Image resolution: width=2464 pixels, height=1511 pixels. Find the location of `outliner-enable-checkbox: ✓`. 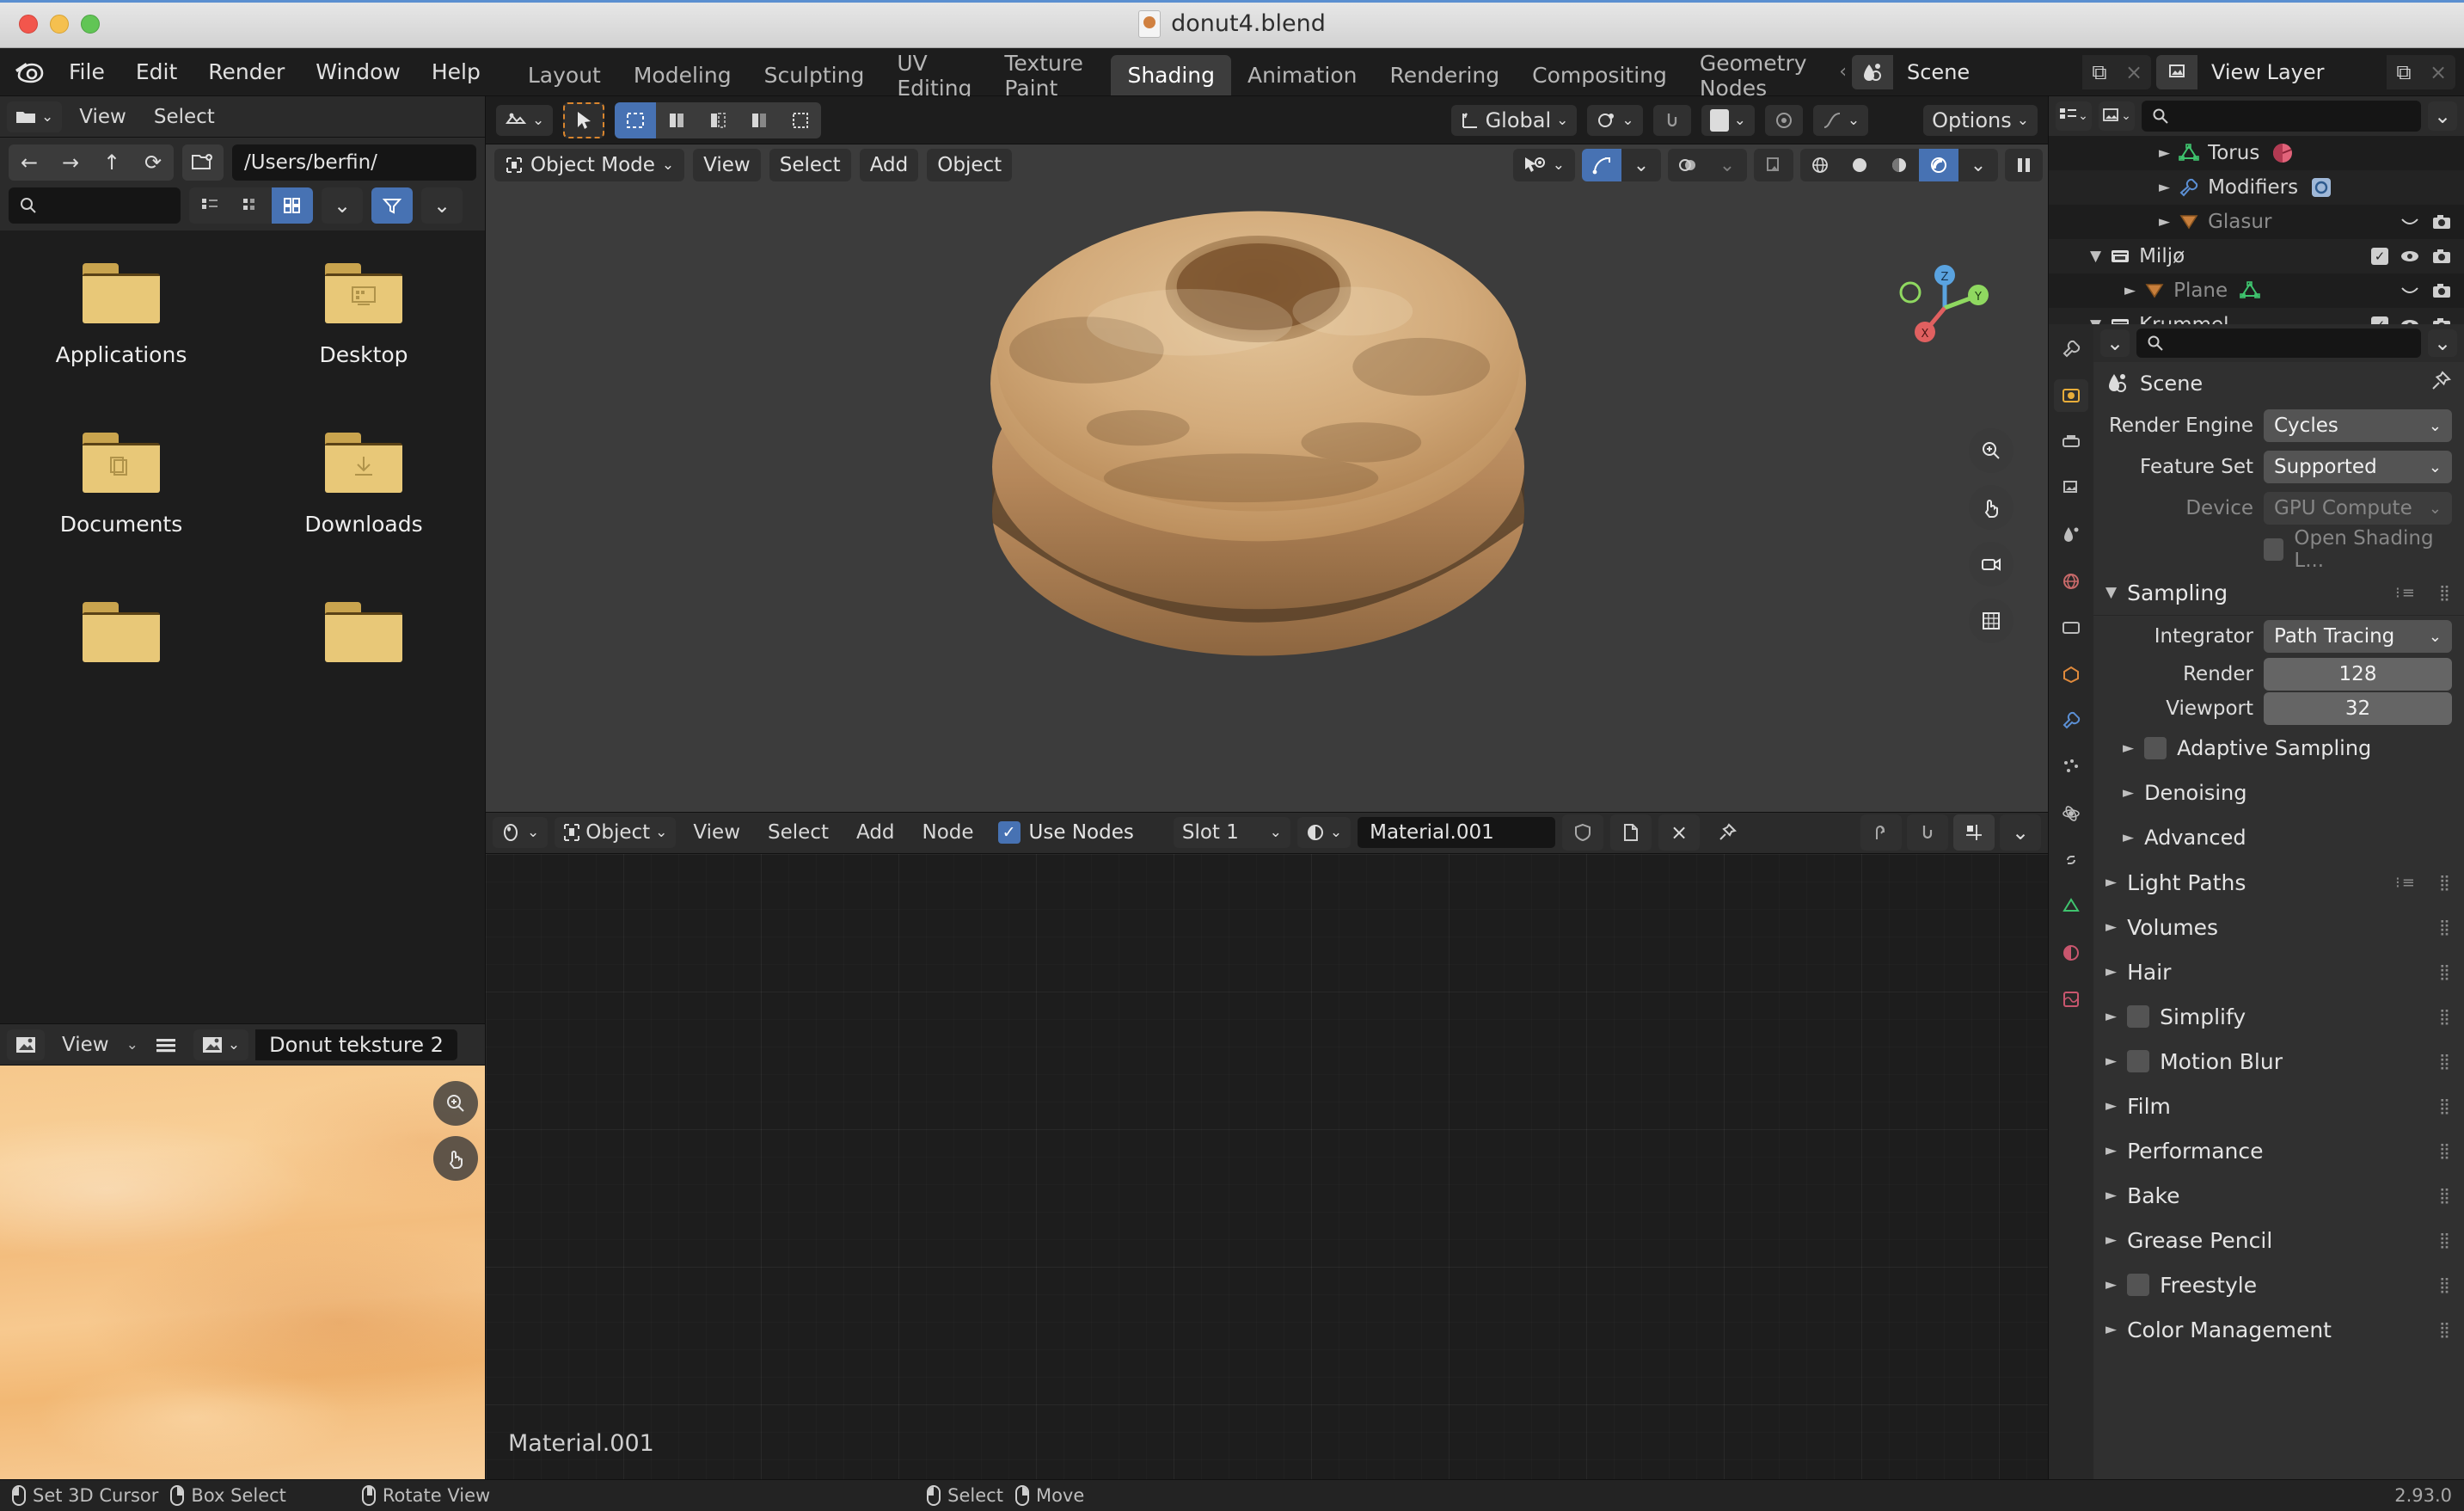

outliner-enable-checkbox: ✓ is located at coordinates (2379, 256).